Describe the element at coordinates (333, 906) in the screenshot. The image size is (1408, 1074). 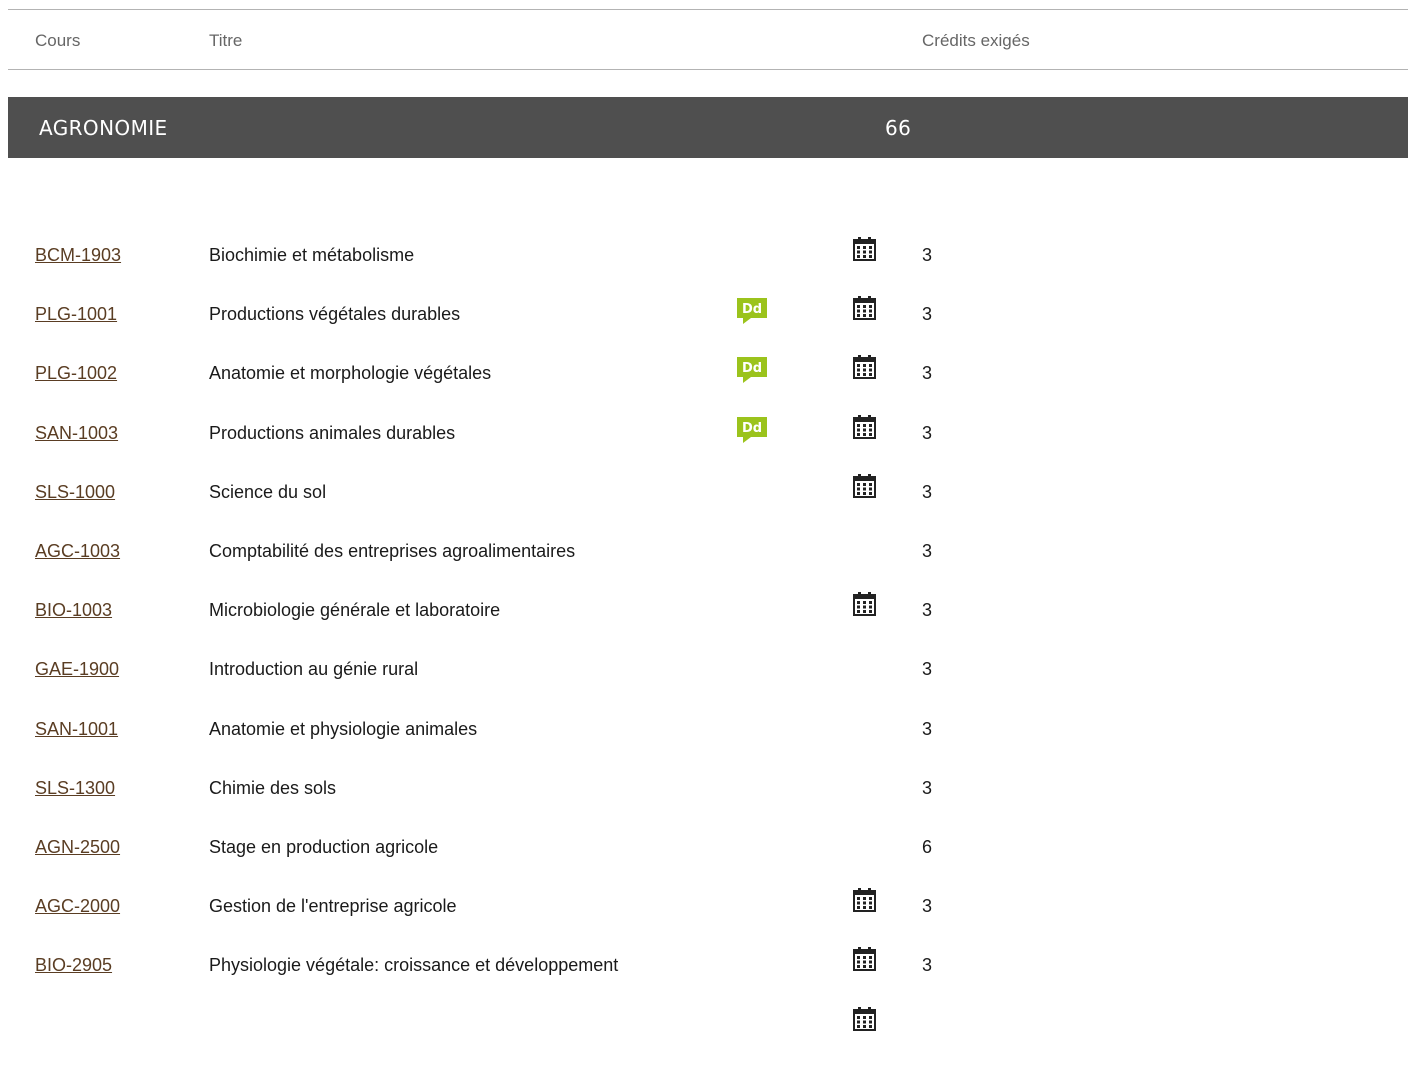
I see `course-title: Gestion de l'entreprise agricole` at that location.